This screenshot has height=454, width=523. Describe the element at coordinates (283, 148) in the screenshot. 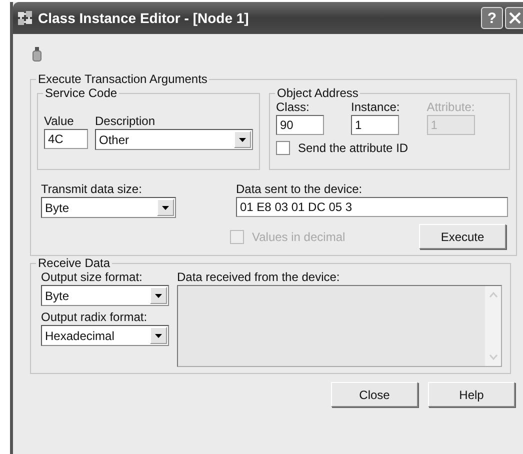

I see `checkbox` at that location.